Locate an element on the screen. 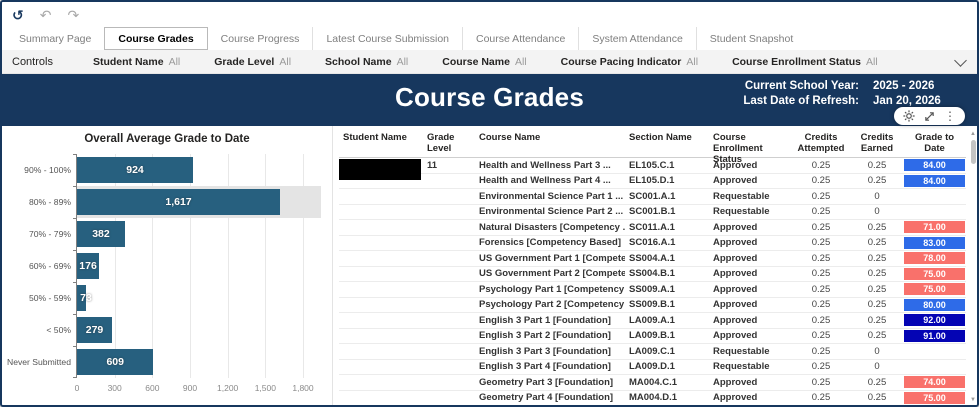 This screenshot has height=407, width=979. filter-course-name: Course Name All is located at coordinates (484, 62).